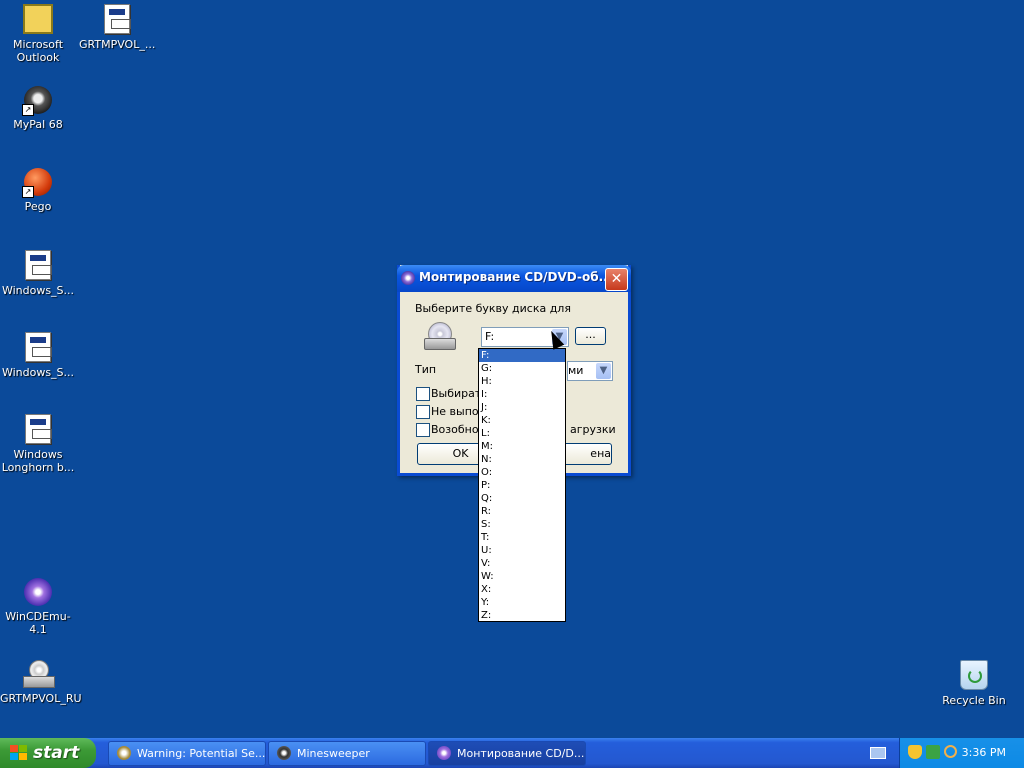  Describe the element at coordinates (37, 183) in the screenshot. I see `pego-icon: ↗` at that location.